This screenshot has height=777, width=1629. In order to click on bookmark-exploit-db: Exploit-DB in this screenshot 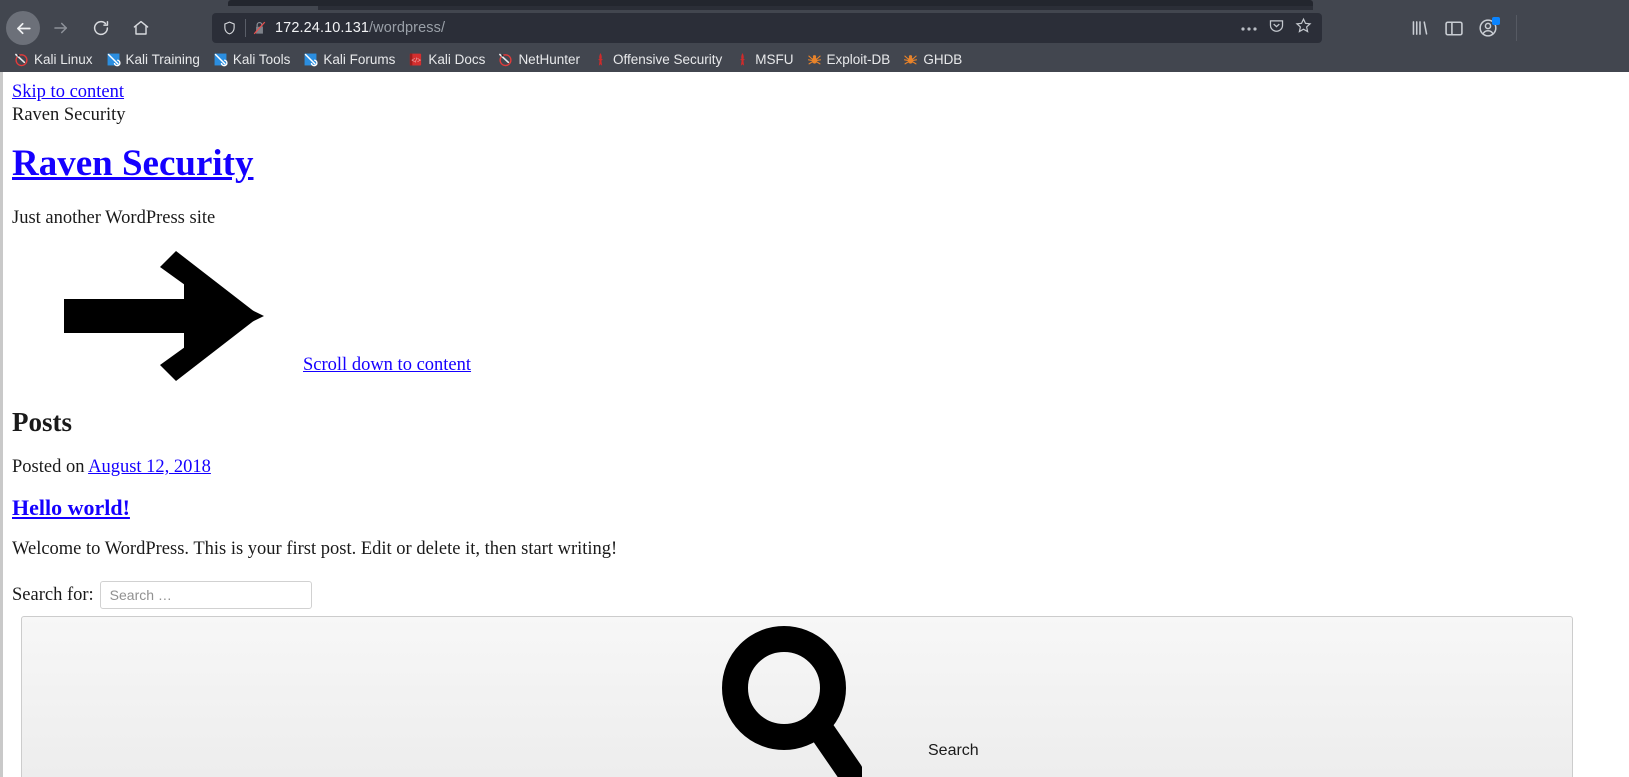, I will do `click(849, 59)`.